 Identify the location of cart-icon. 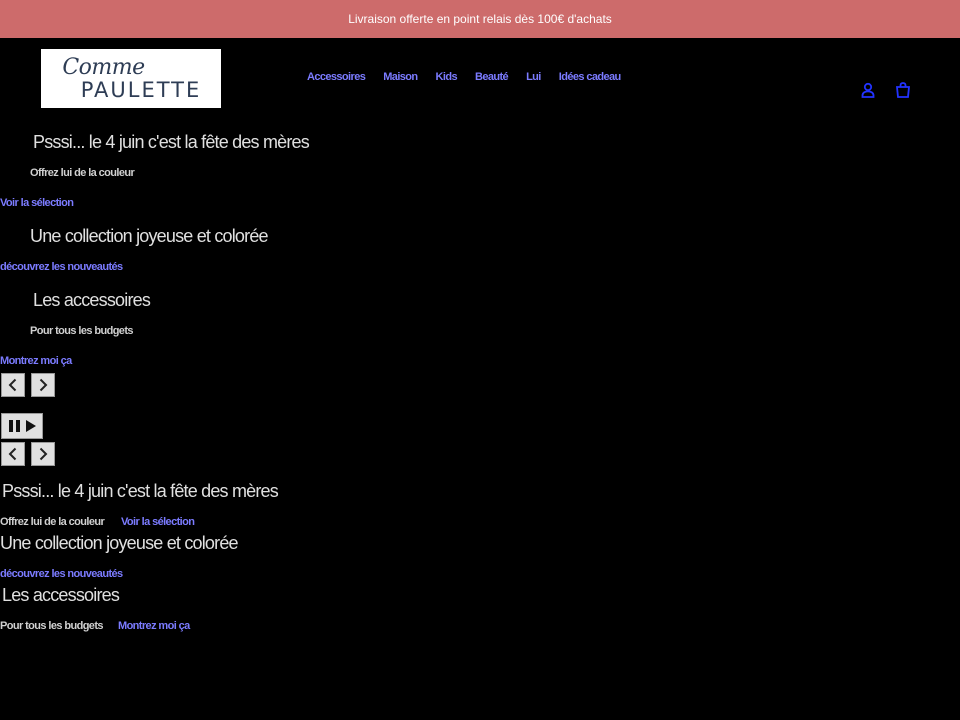
(903, 90).